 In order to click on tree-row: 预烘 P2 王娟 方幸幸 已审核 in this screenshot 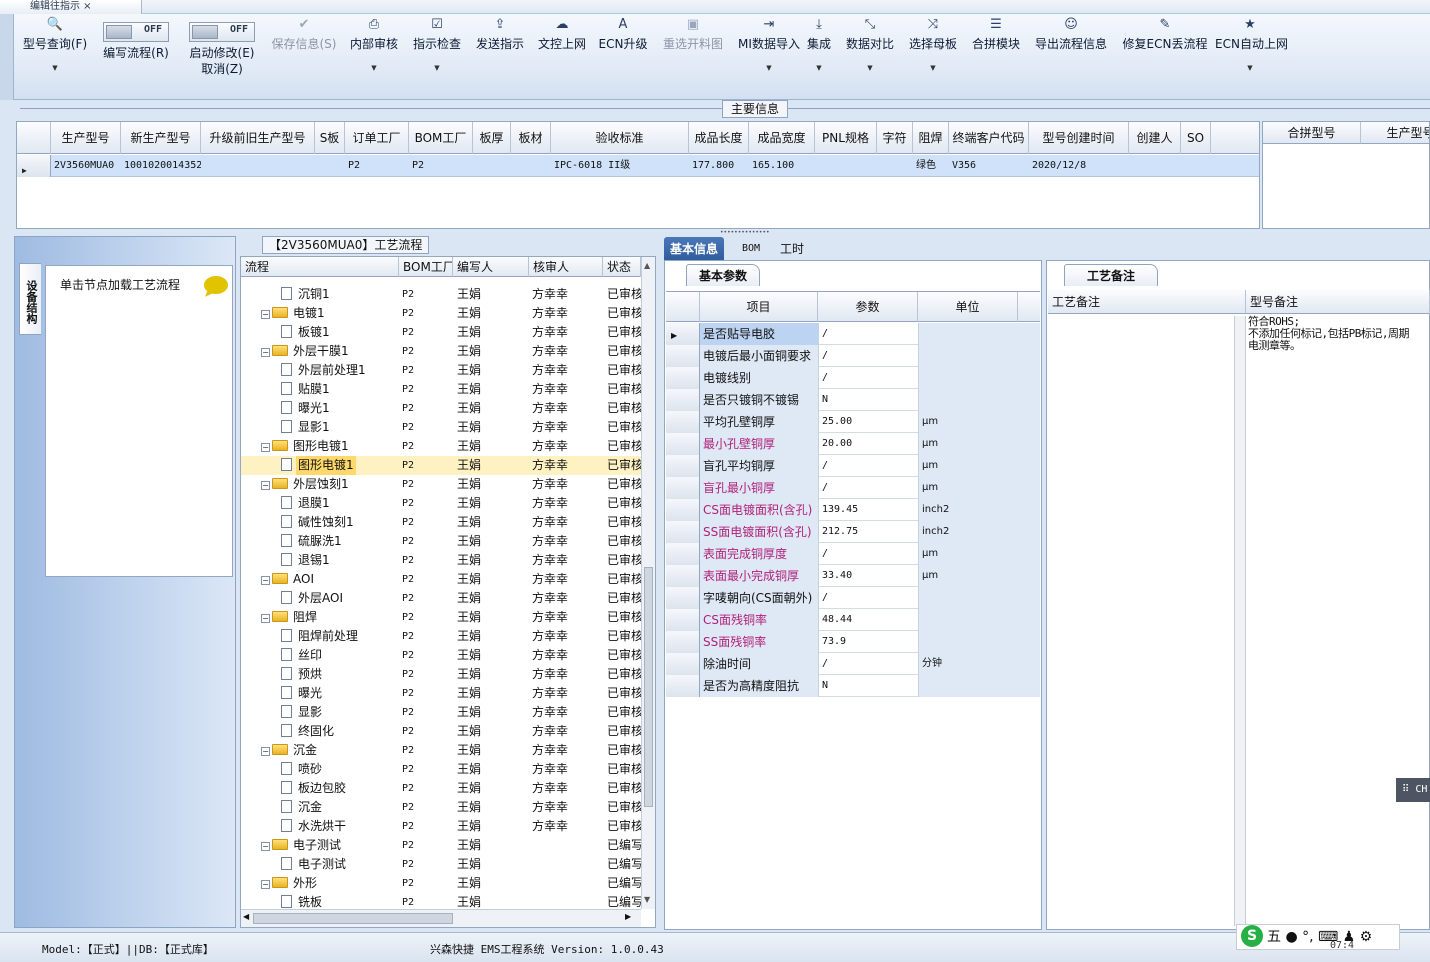, I will do `click(441, 674)`.